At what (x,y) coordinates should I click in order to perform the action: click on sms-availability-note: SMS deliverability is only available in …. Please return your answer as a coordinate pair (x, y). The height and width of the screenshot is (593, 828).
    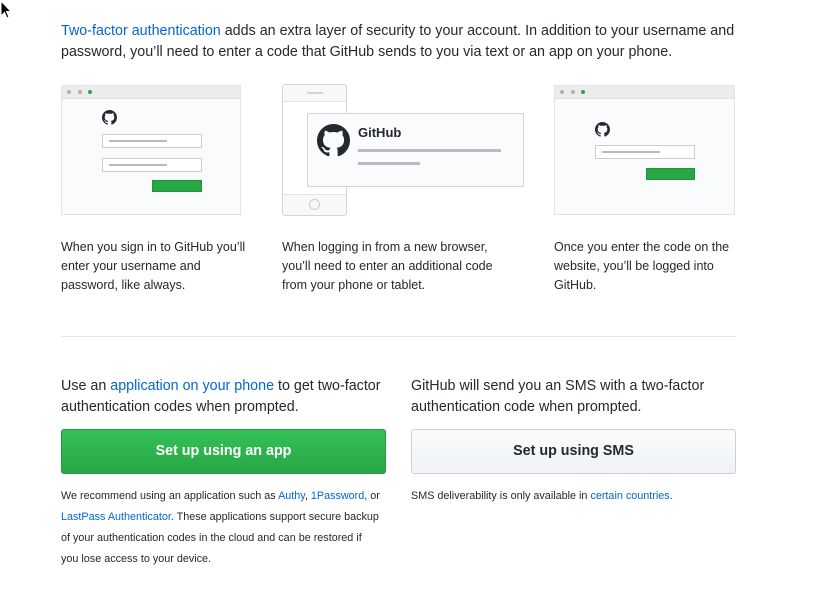
    Looking at the image, I should click on (576, 496).